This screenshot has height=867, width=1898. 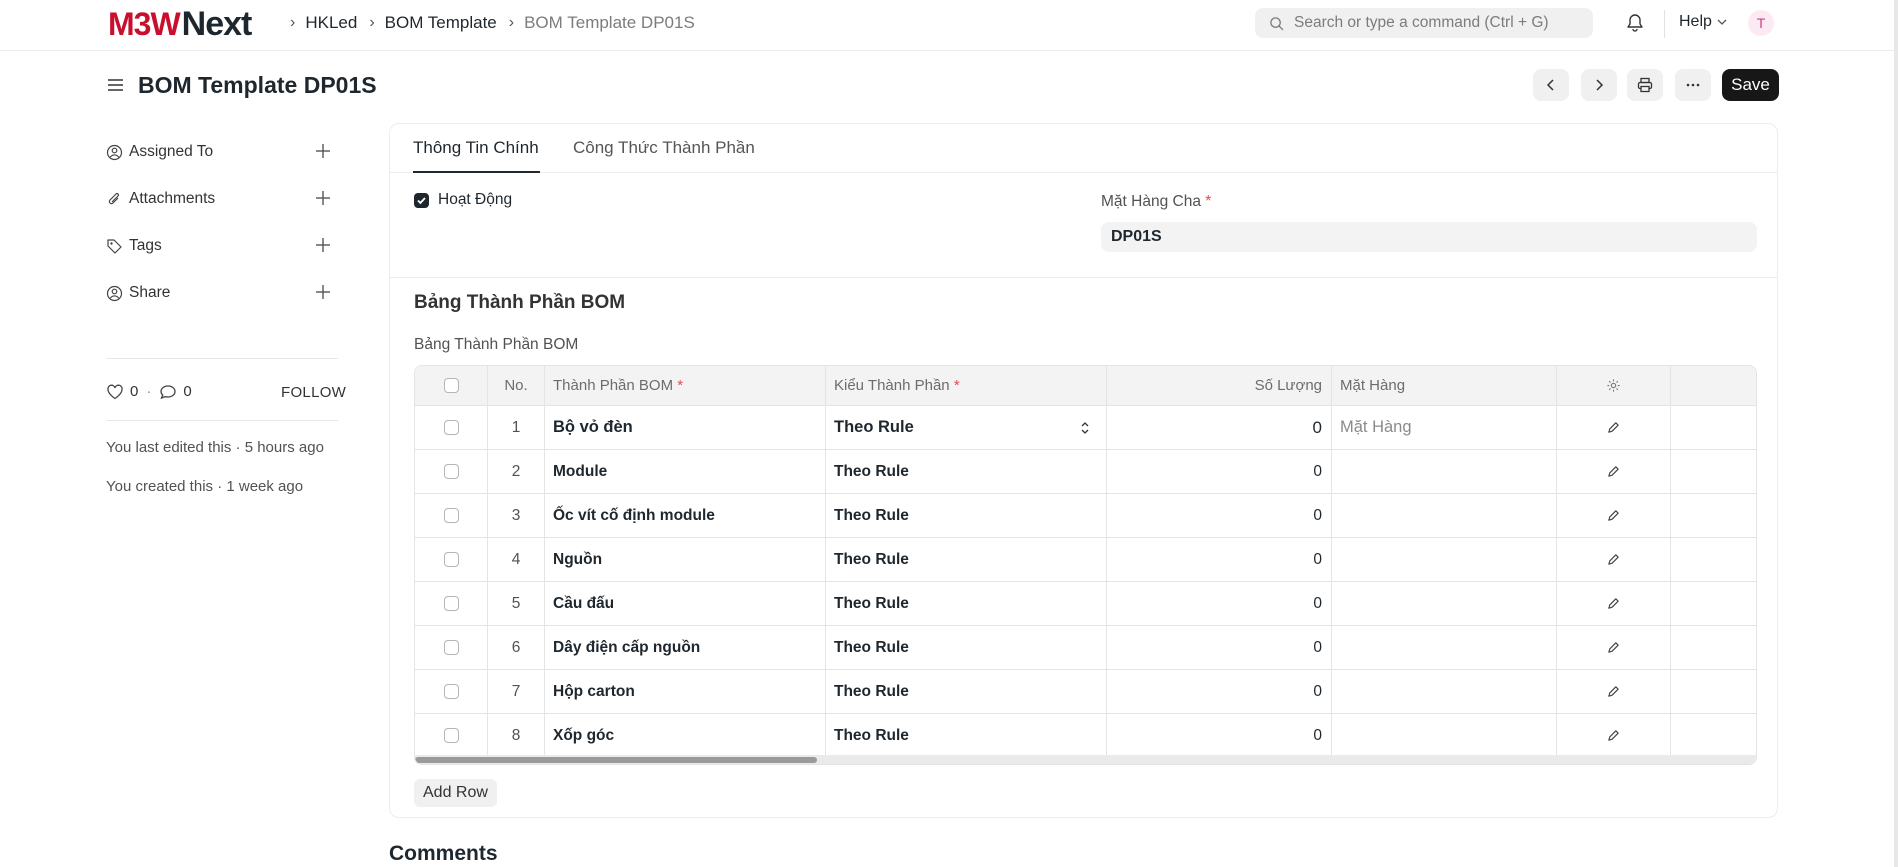 I want to click on parent-item-input: DP01S, so click(x=1429, y=237).